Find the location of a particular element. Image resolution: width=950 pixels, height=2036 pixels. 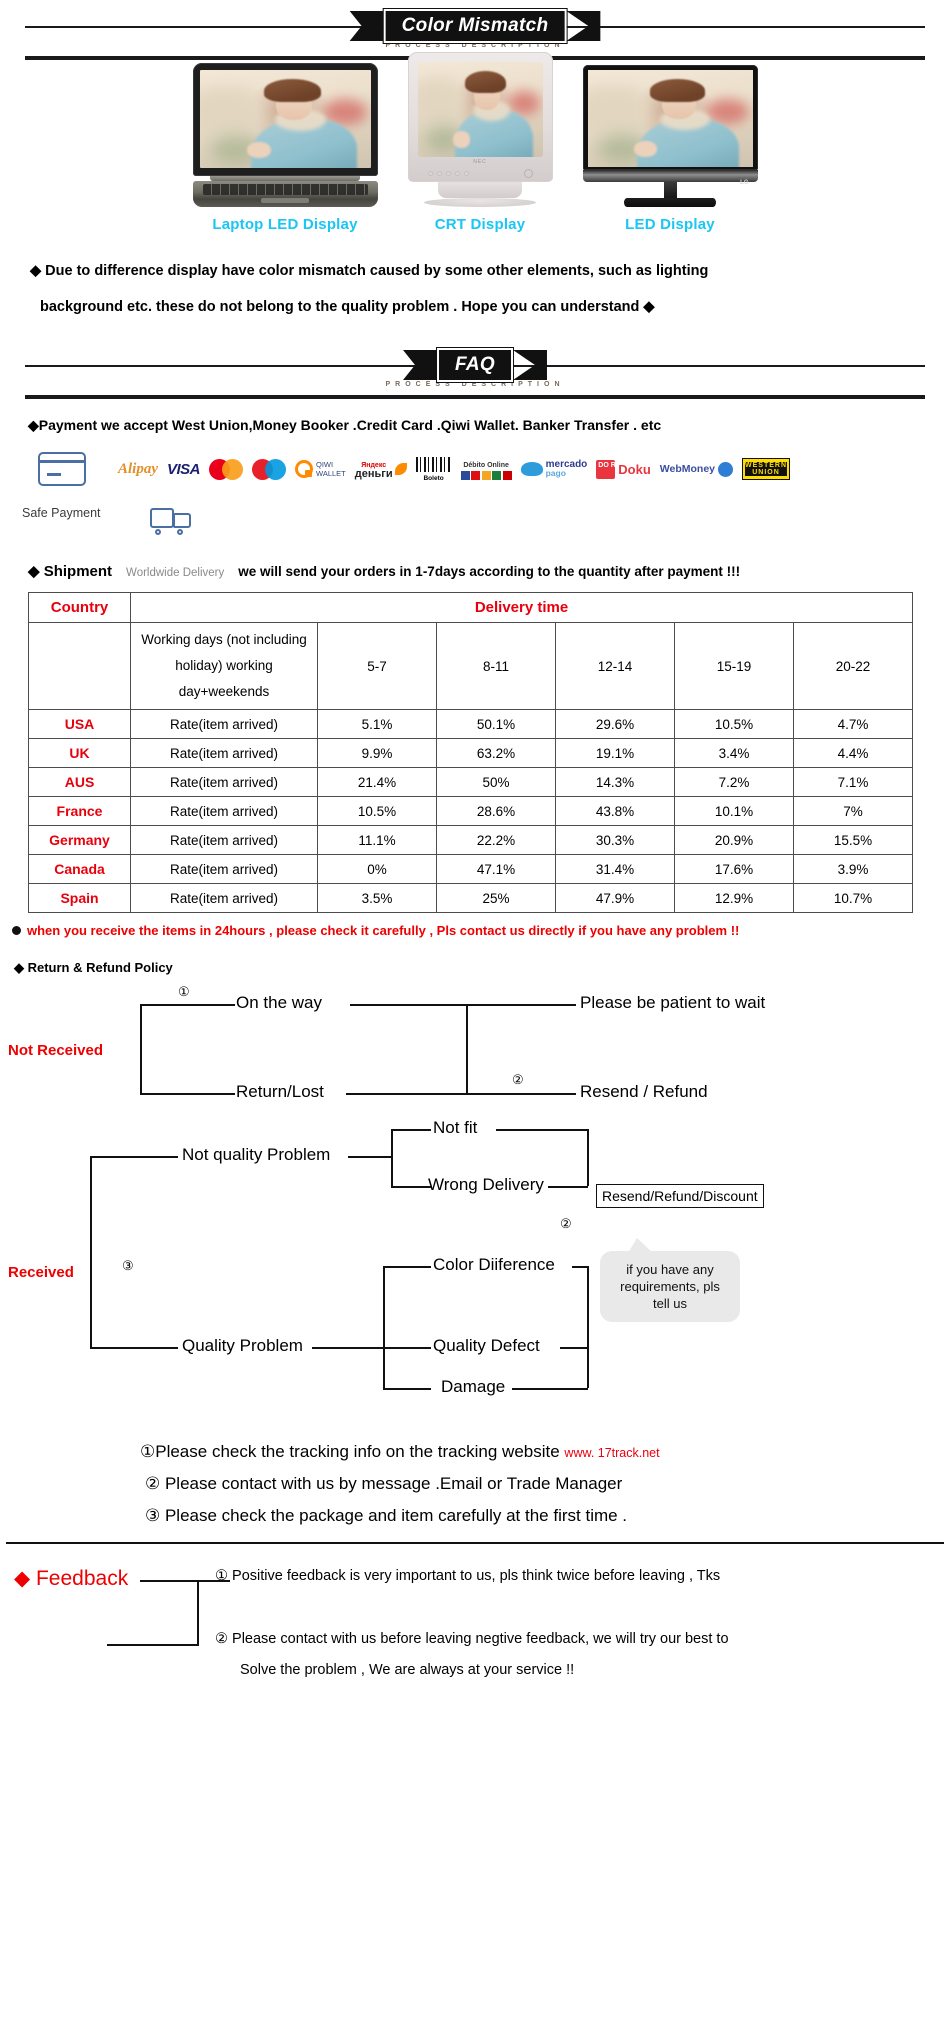

banner-subtitle-color-mismatch: PROCESS DESCRIPTION is located at coordinates (475, 45).